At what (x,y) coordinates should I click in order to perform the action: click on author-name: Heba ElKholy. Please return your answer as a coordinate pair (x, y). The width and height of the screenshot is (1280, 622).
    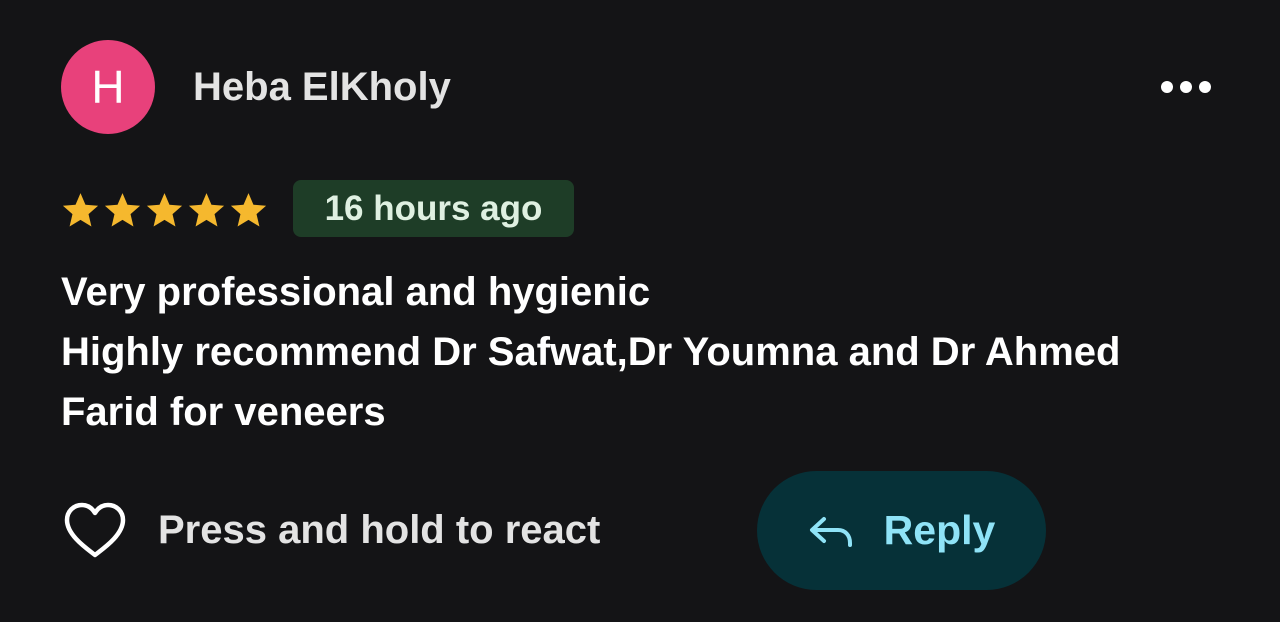
    Looking at the image, I should click on (322, 87).